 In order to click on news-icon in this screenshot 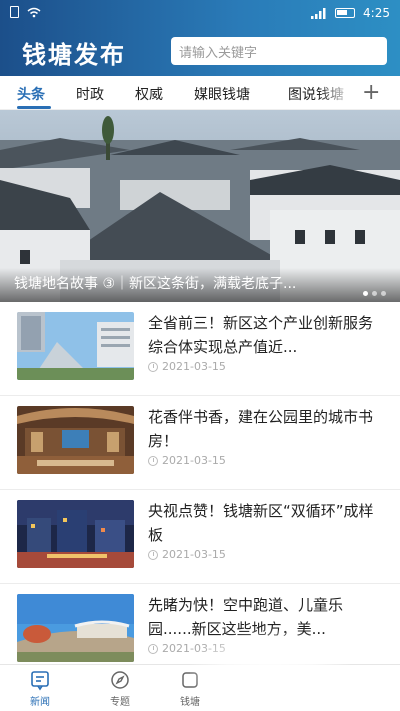, I will do `click(40, 681)`.